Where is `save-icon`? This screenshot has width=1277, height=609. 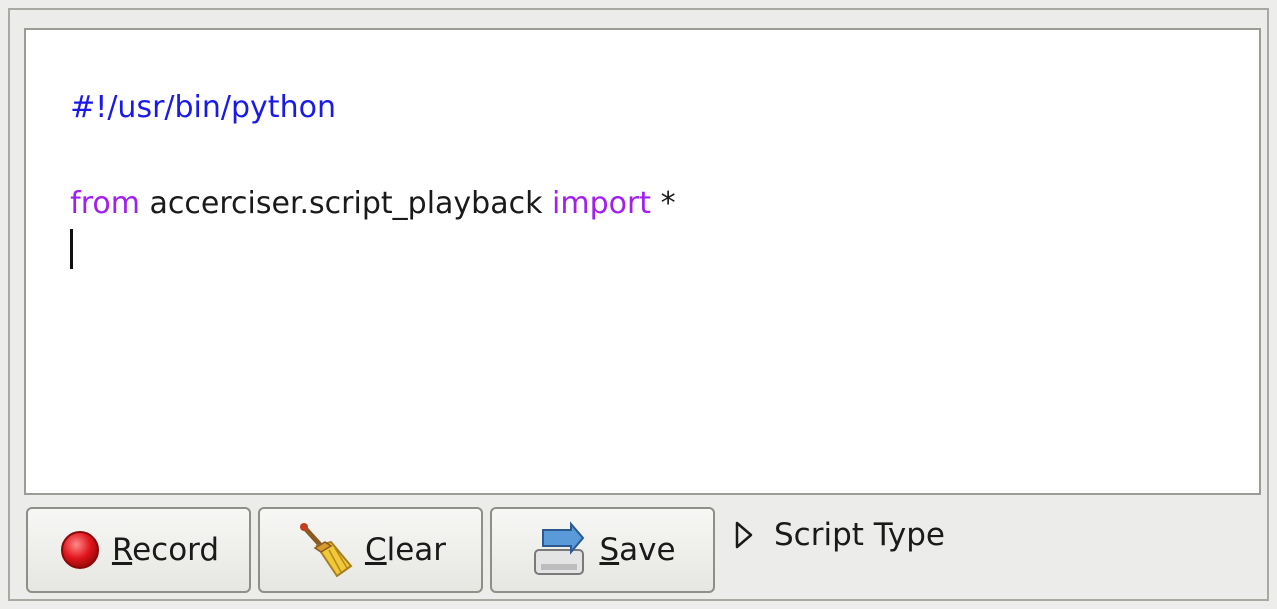 save-icon is located at coordinates (559, 550).